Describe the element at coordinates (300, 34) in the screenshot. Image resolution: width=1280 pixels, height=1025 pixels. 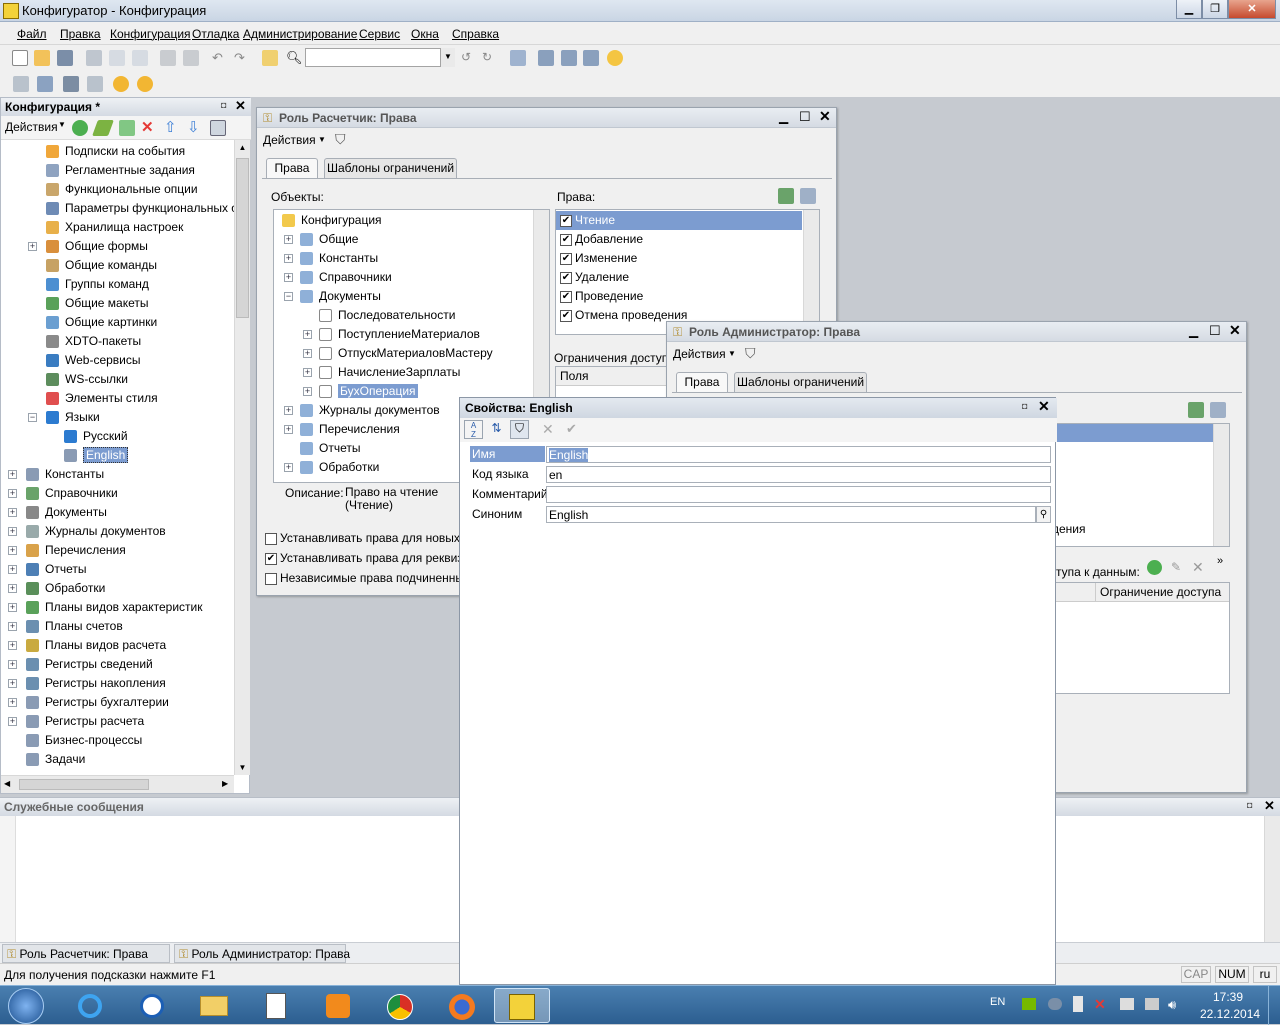
I see `menu-administration: Администрирование` at that location.